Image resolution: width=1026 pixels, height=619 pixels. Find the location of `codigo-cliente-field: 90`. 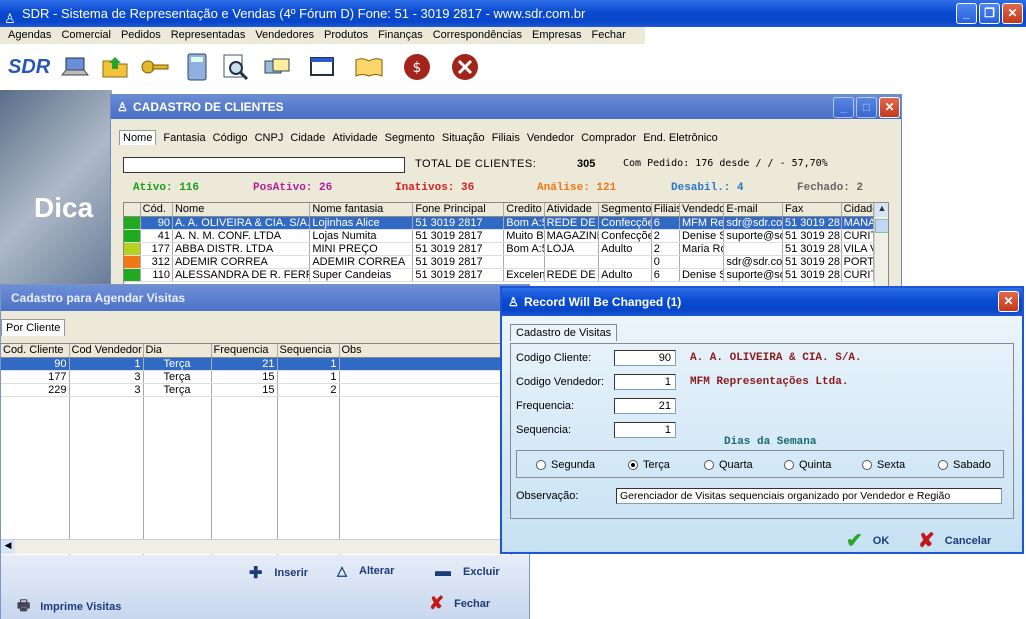

codigo-cliente-field: 90 is located at coordinates (645, 358).